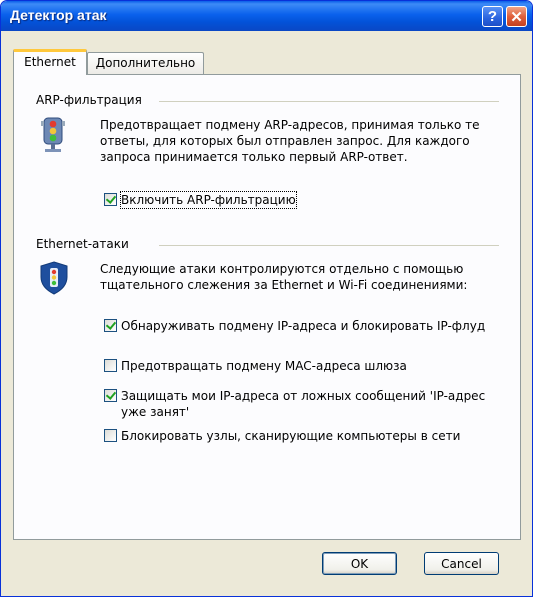 This screenshot has width=533, height=597. I want to click on tab-advanced: Дополнительно, so click(145, 63).